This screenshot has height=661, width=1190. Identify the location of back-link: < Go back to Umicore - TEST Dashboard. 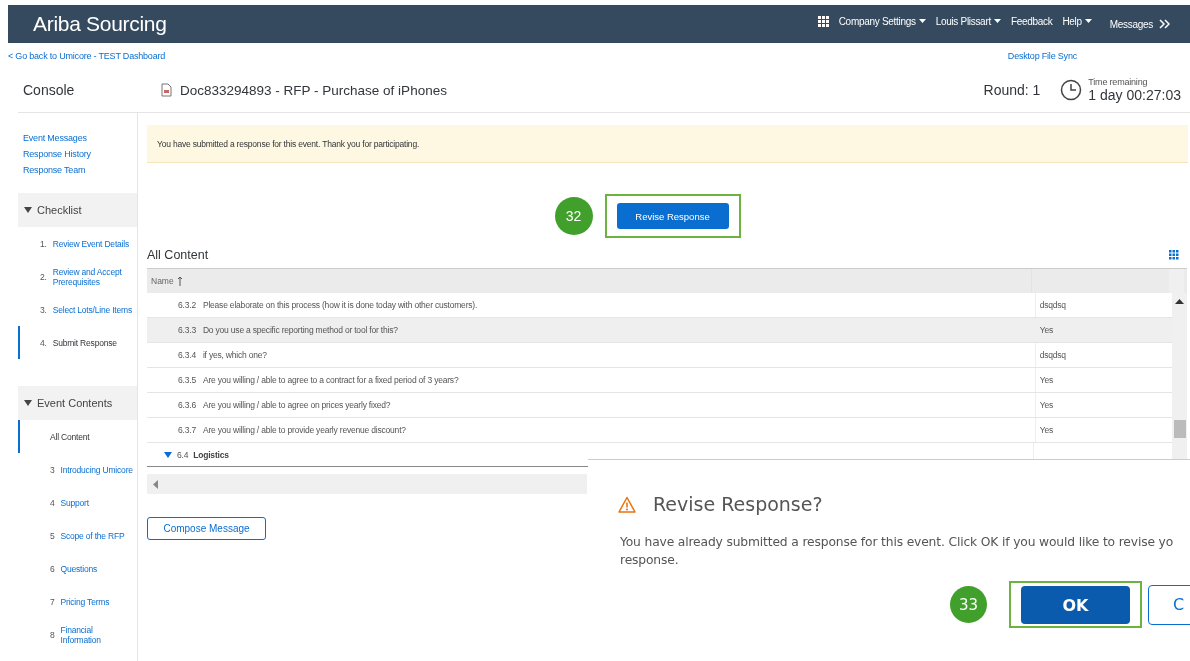
(87, 55).